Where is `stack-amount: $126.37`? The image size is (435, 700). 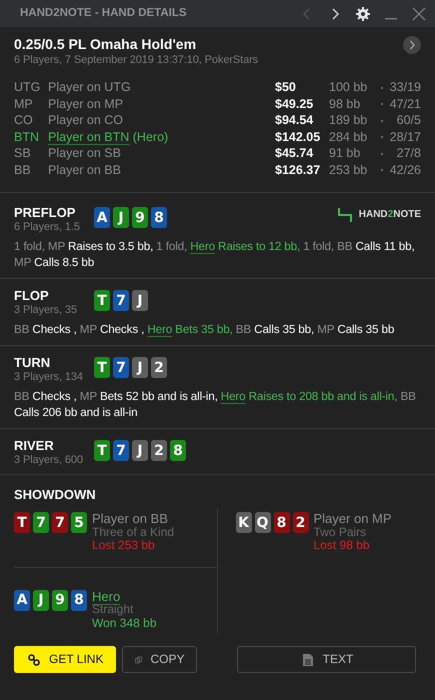
stack-amount: $126.37 is located at coordinates (297, 169).